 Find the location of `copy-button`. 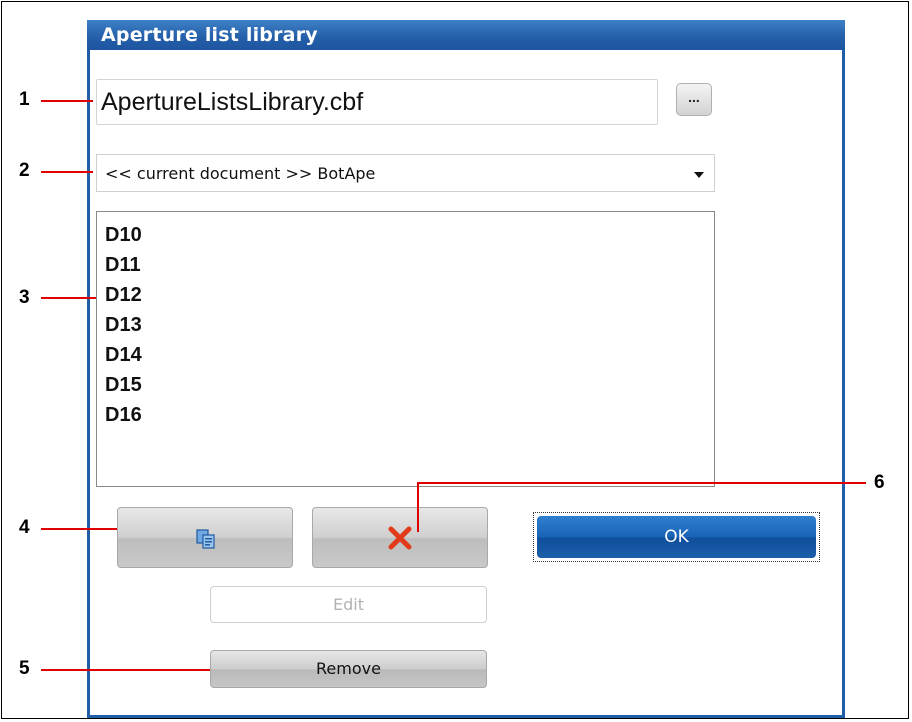

copy-button is located at coordinates (205, 537).